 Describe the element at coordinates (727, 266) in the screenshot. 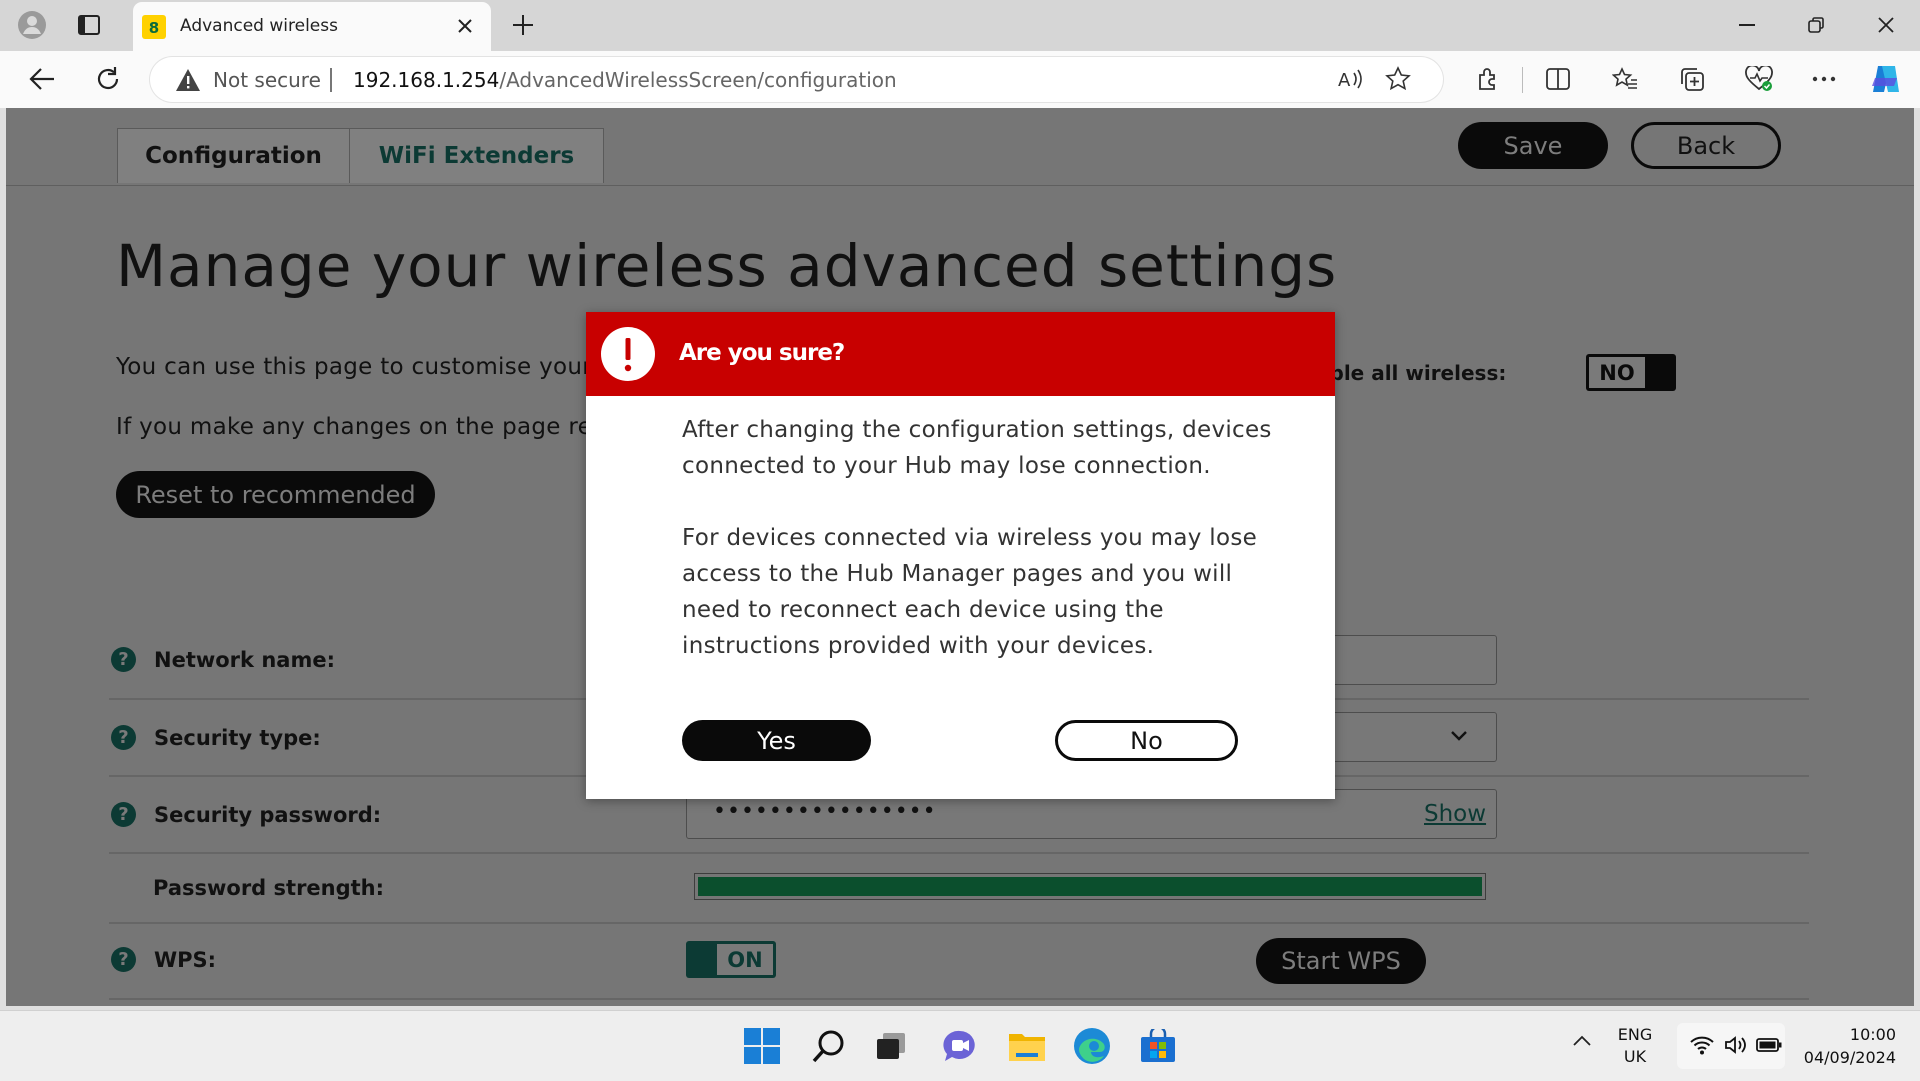

I see `page-title: Manage your wireless advanced settings` at that location.